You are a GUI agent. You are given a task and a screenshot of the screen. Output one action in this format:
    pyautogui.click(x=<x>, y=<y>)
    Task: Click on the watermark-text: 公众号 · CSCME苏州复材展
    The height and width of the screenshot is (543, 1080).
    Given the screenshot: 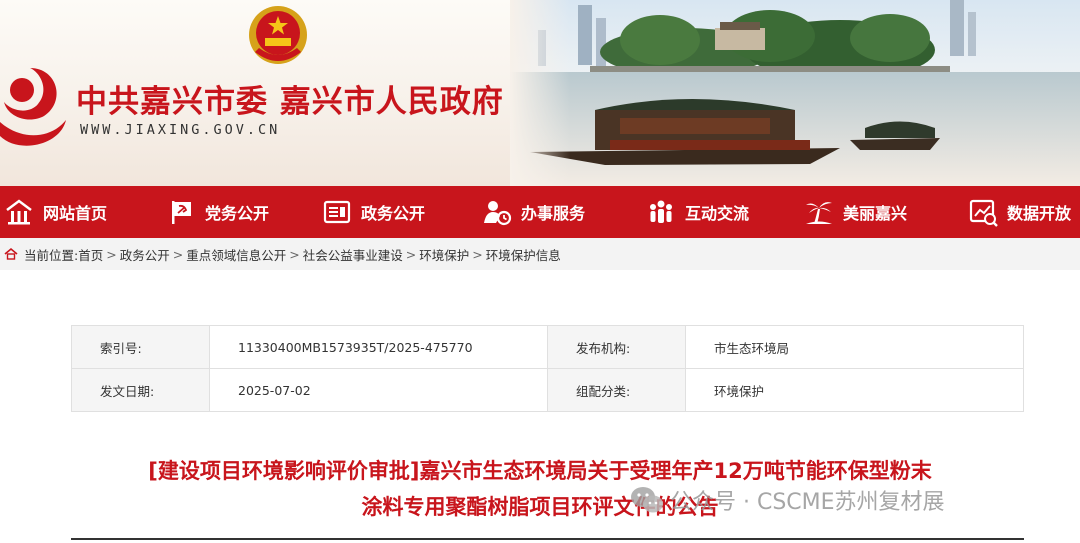 What is the action you would take?
    pyautogui.click(x=807, y=502)
    